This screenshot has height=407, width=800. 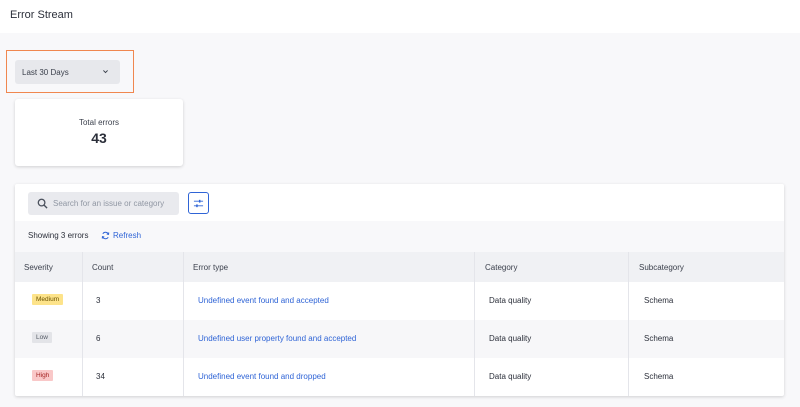 What do you see at coordinates (98, 338) in the screenshot?
I see `error-count: 6` at bounding box center [98, 338].